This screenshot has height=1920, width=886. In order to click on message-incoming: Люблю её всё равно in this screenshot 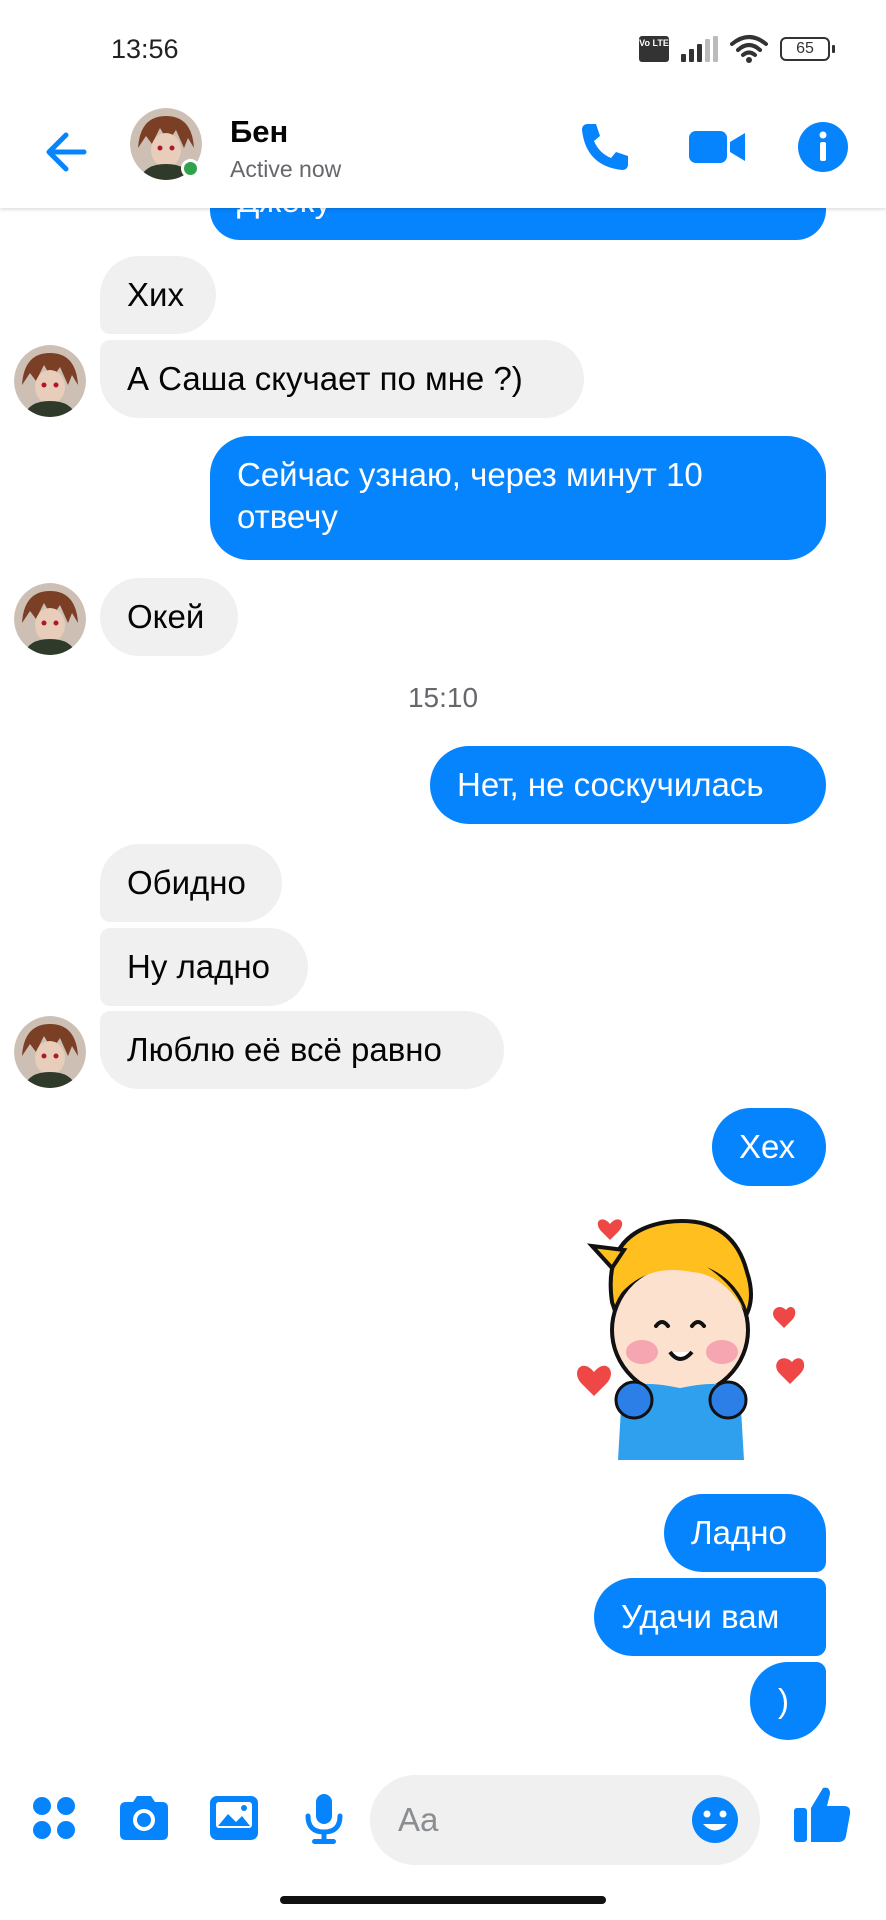, I will do `click(302, 1050)`.